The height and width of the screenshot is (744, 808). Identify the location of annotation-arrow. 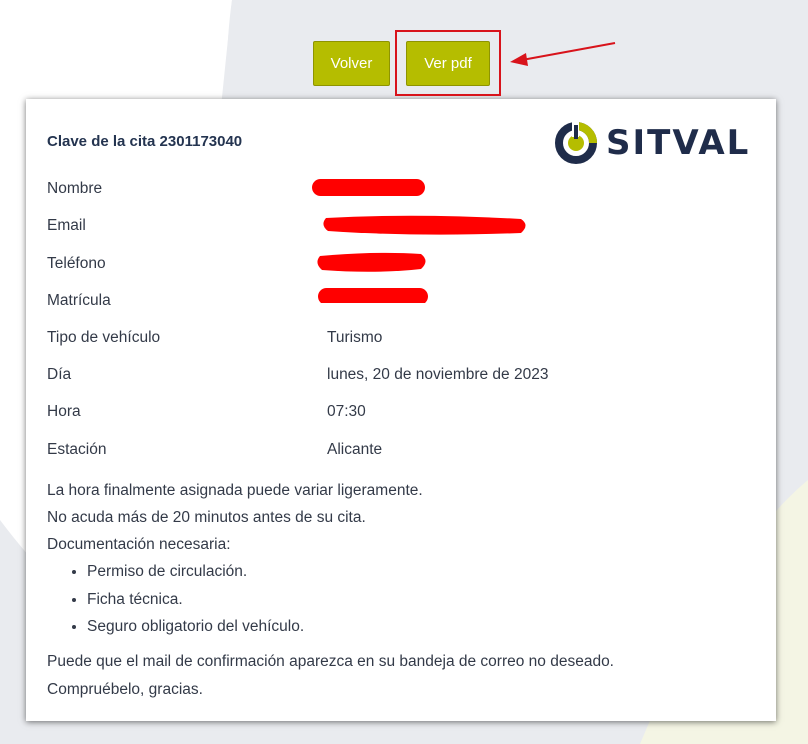
(563, 54).